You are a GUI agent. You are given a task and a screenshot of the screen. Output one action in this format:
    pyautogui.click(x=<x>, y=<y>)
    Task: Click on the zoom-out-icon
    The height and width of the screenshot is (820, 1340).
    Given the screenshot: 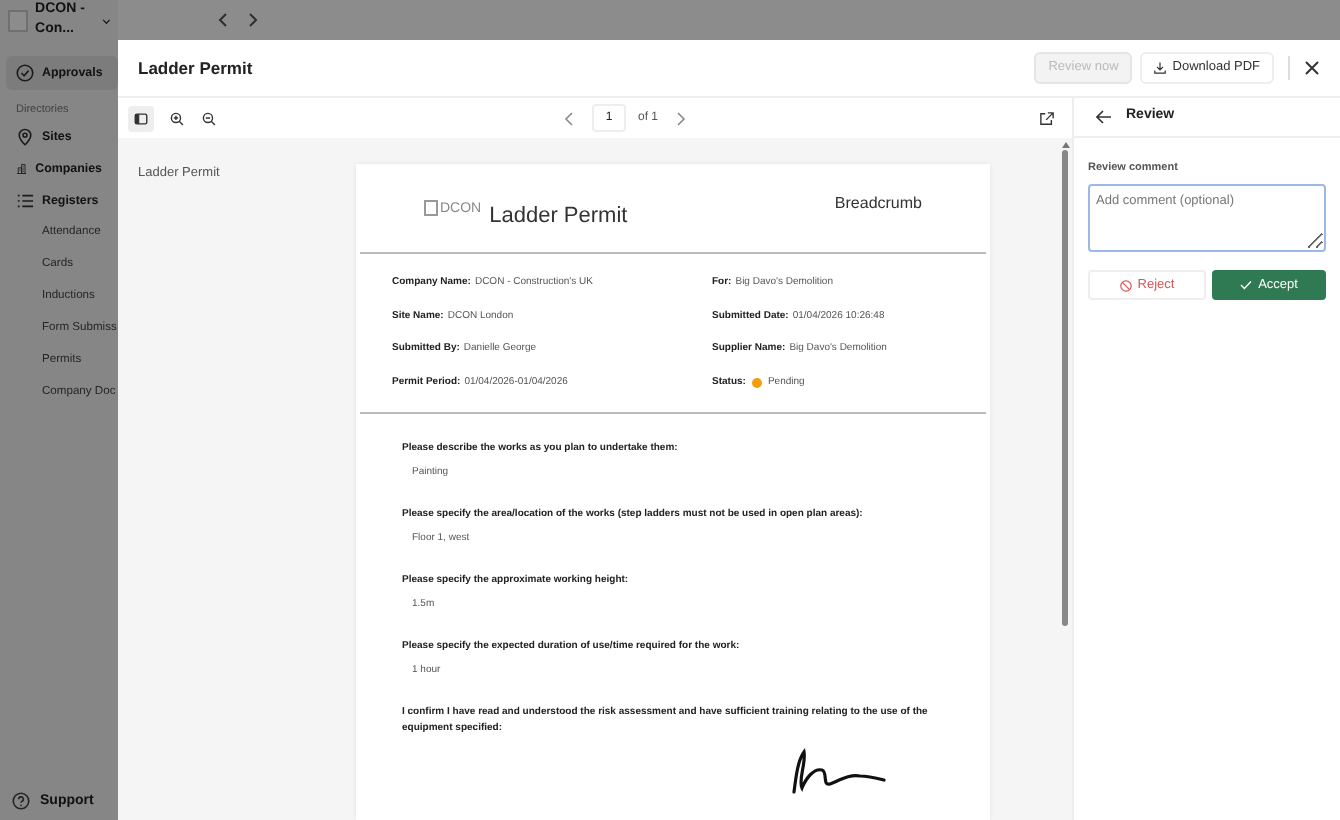 What is the action you would take?
    pyautogui.click(x=209, y=118)
    